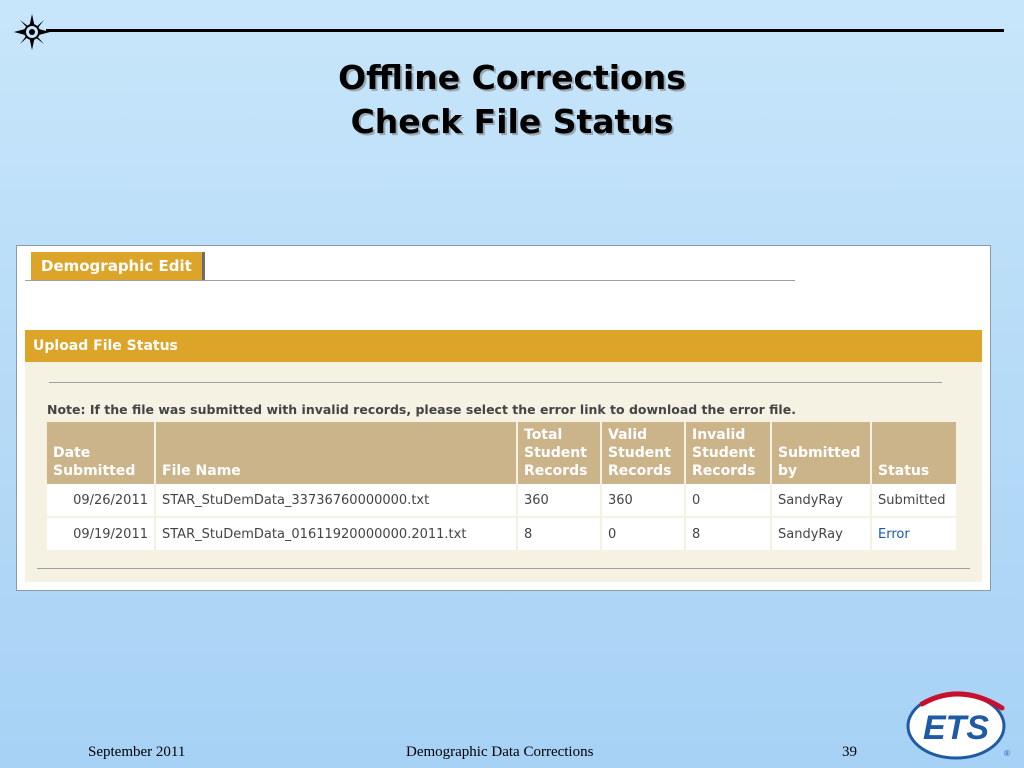 The image size is (1024, 768). What do you see at coordinates (101, 453) in the screenshot?
I see `col-header-date-submitted: Date Submitted` at bounding box center [101, 453].